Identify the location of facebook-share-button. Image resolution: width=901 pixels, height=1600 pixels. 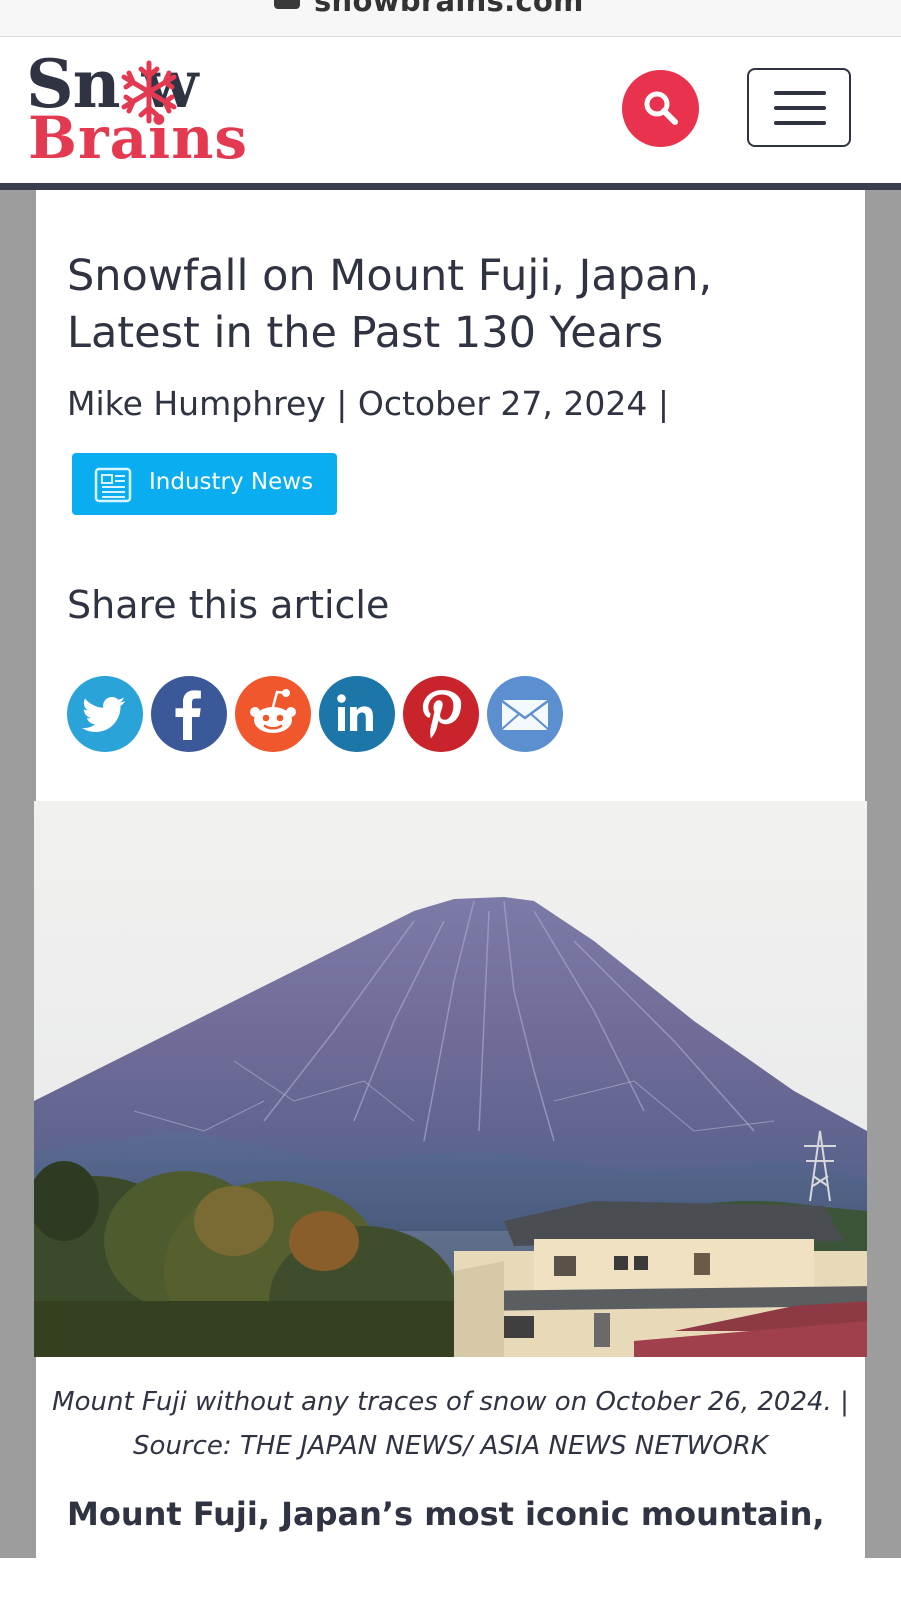
(189, 714).